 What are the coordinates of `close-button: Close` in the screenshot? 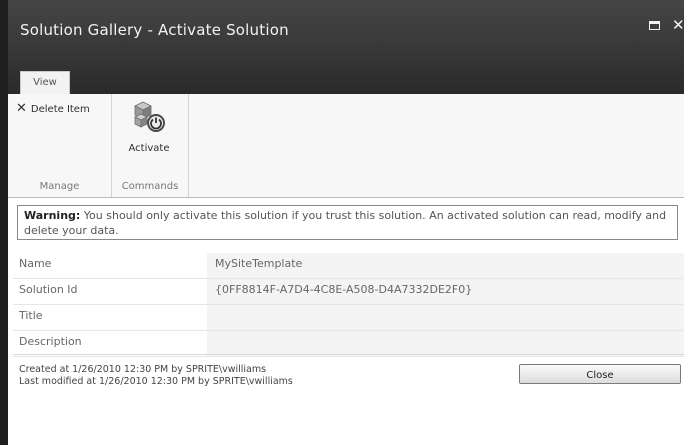 It's located at (600, 374).